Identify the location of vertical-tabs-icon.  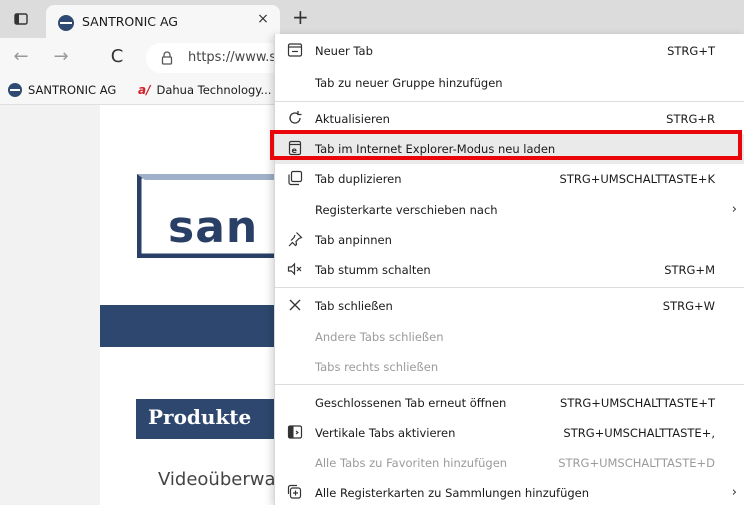
(296, 433).